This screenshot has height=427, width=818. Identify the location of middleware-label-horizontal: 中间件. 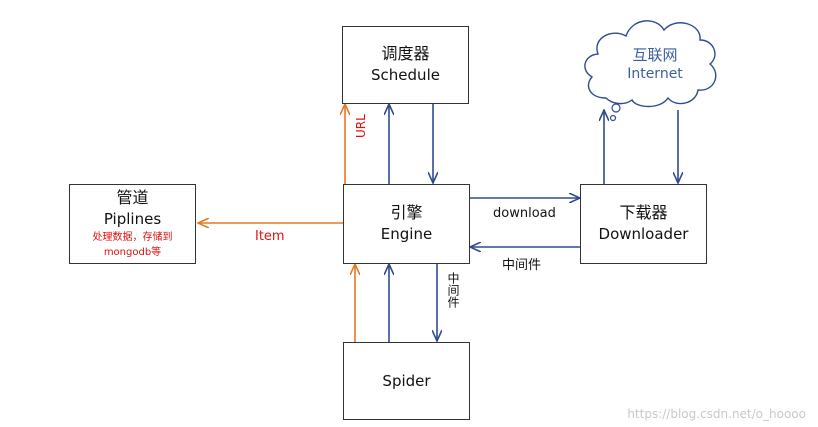
(522, 265).